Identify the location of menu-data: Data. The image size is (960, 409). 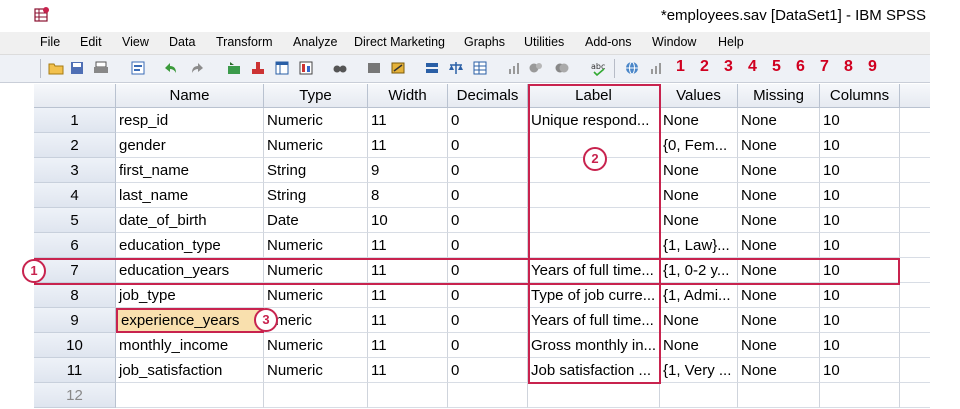
(182, 42).